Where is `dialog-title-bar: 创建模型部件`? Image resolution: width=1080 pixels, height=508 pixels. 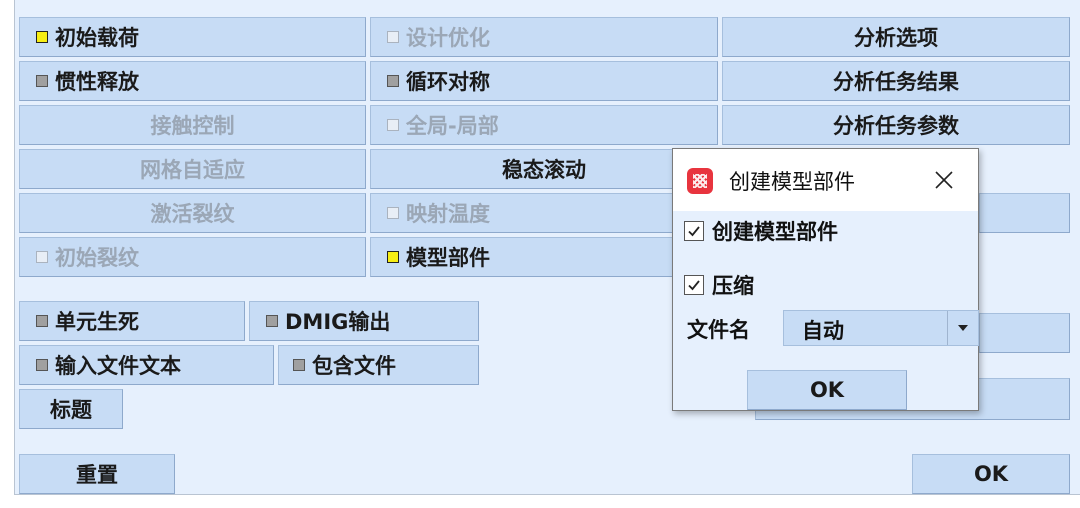
dialog-title-bar: 创建模型部件 is located at coordinates (825, 180).